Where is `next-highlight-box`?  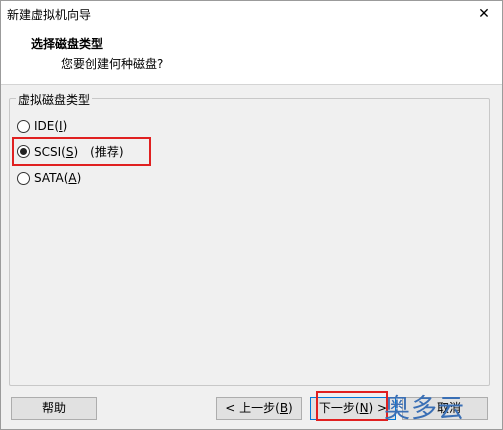 next-highlight-box is located at coordinates (352, 406).